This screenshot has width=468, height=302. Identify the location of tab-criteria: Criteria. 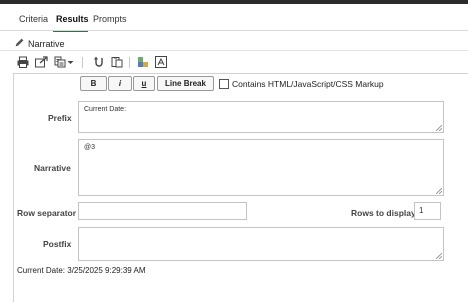
(33, 19).